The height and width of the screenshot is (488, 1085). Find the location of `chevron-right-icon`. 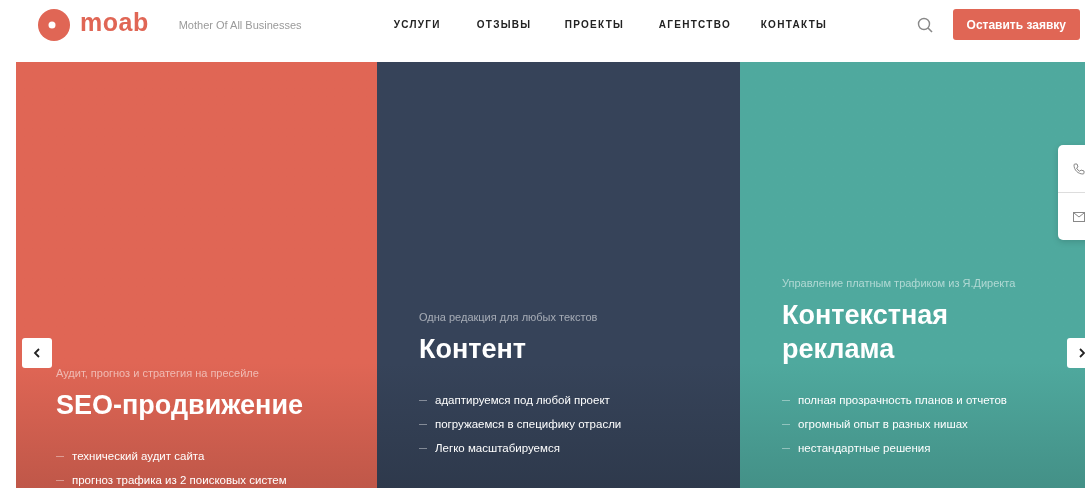

chevron-right-icon is located at coordinates (1081, 353).